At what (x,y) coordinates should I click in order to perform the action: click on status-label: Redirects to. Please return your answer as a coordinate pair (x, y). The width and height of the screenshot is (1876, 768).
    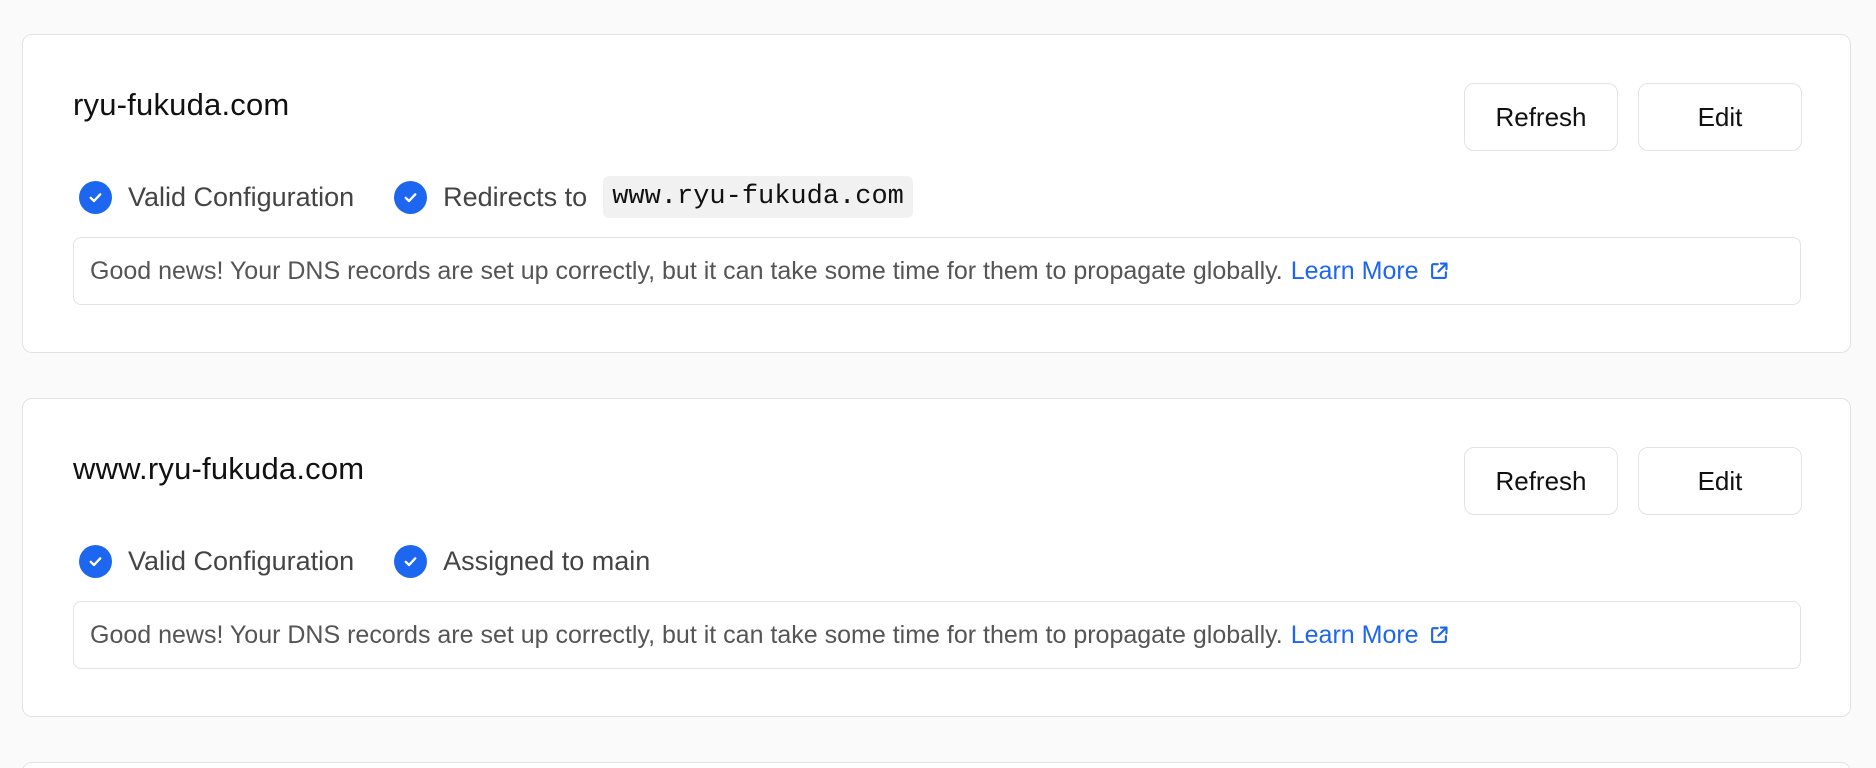
    Looking at the image, I should click on (515, 196).